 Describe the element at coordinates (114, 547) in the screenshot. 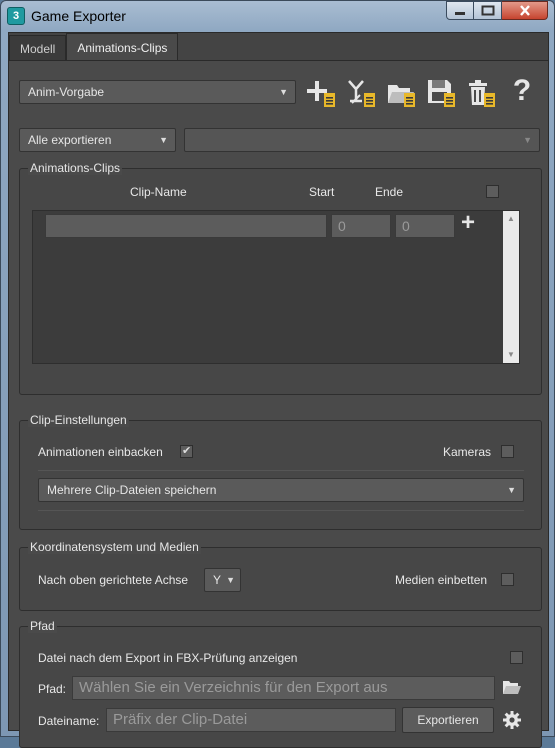

I see `coordinate-system-legend: Koordinatensystem und Medien` at that location.